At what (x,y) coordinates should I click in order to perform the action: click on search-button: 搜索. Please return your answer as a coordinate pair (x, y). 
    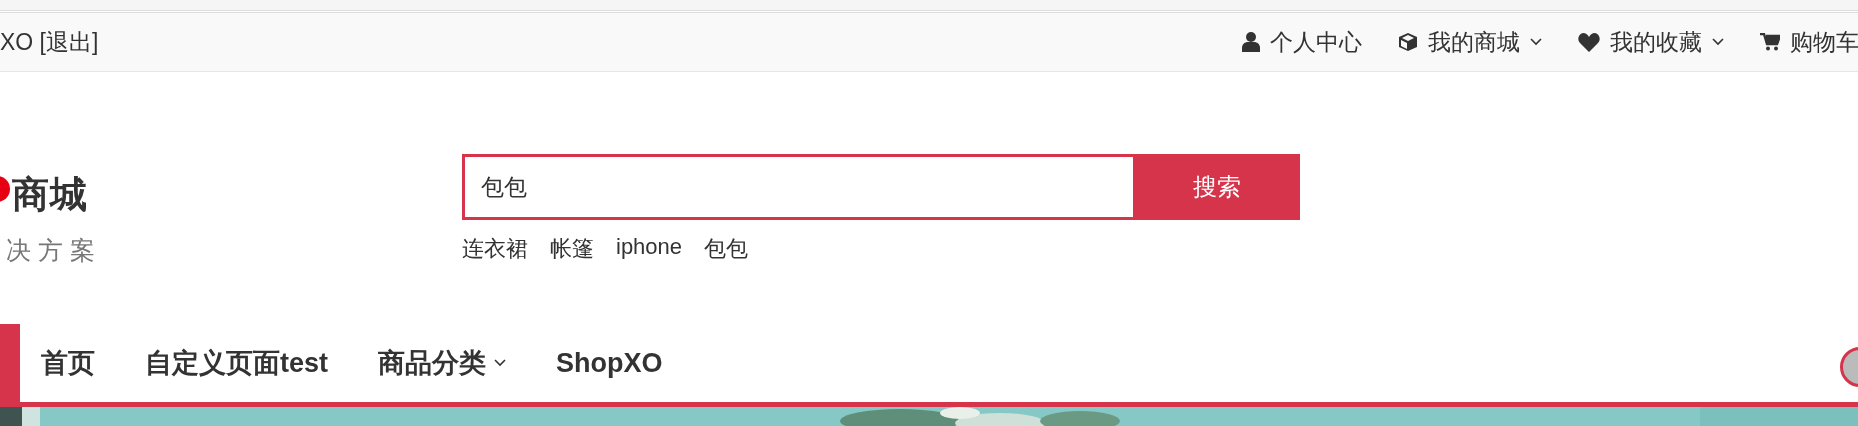
    Looking at the image, I should click on (1216, 187).